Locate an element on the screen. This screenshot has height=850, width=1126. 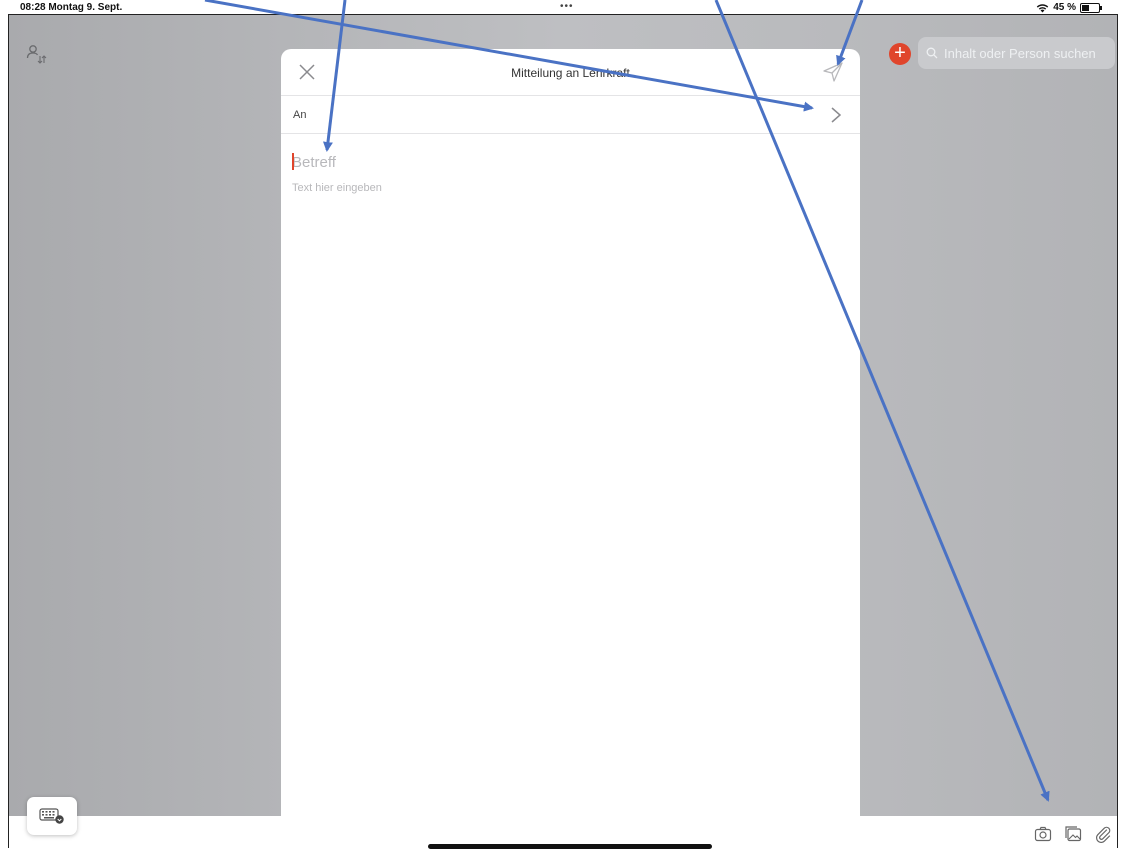
home-indicator is located at coordinates (570, 846).